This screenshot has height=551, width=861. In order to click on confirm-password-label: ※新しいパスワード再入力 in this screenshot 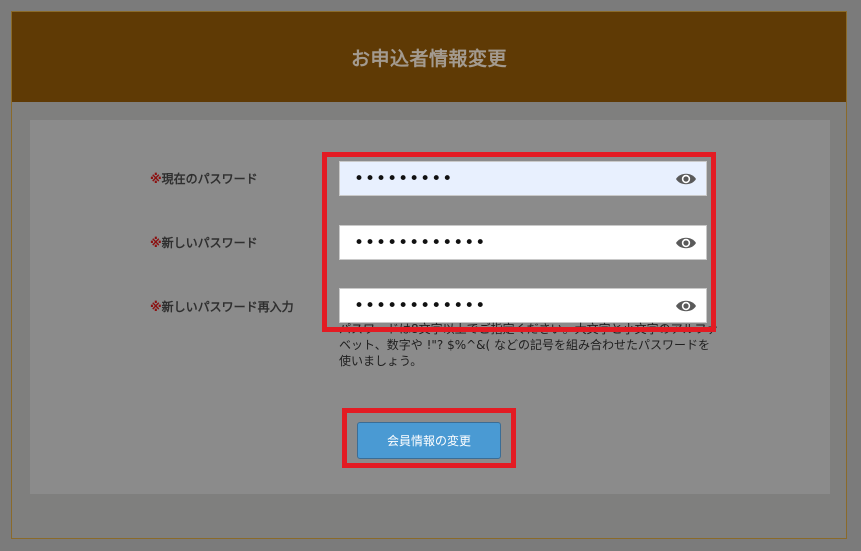, I will do `click(222, 306)`.